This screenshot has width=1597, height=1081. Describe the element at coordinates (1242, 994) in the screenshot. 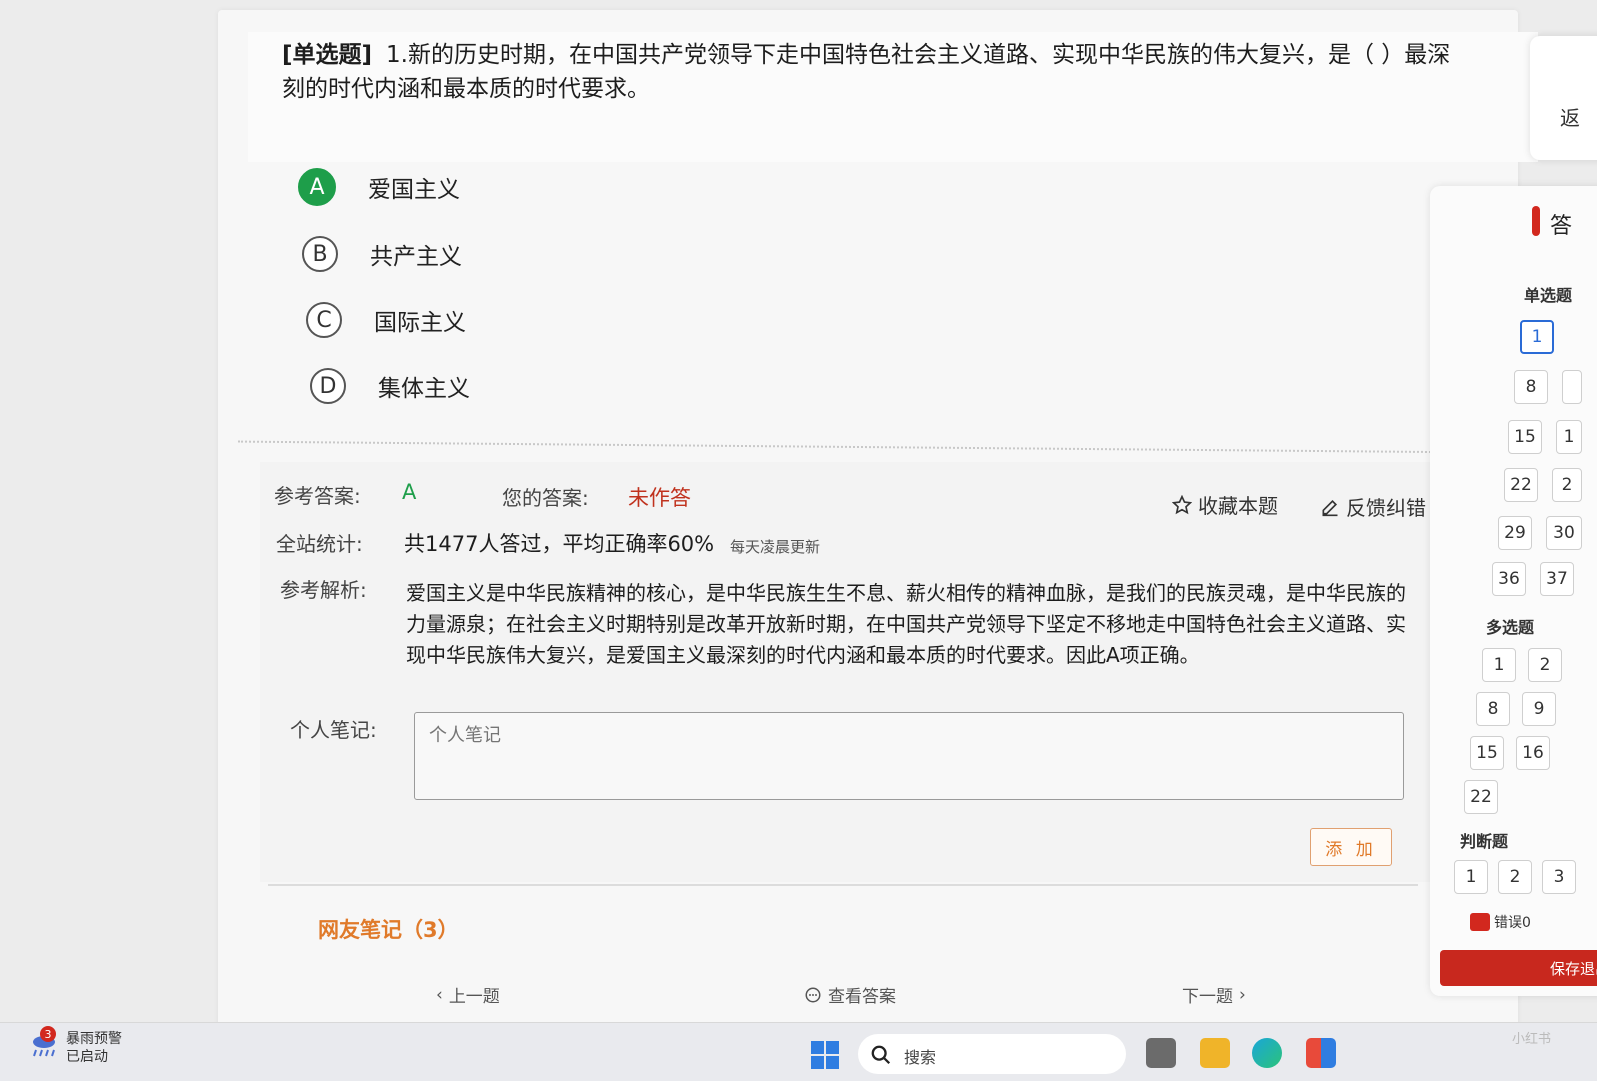

I see `chevron-right-icon: ›` at that location.